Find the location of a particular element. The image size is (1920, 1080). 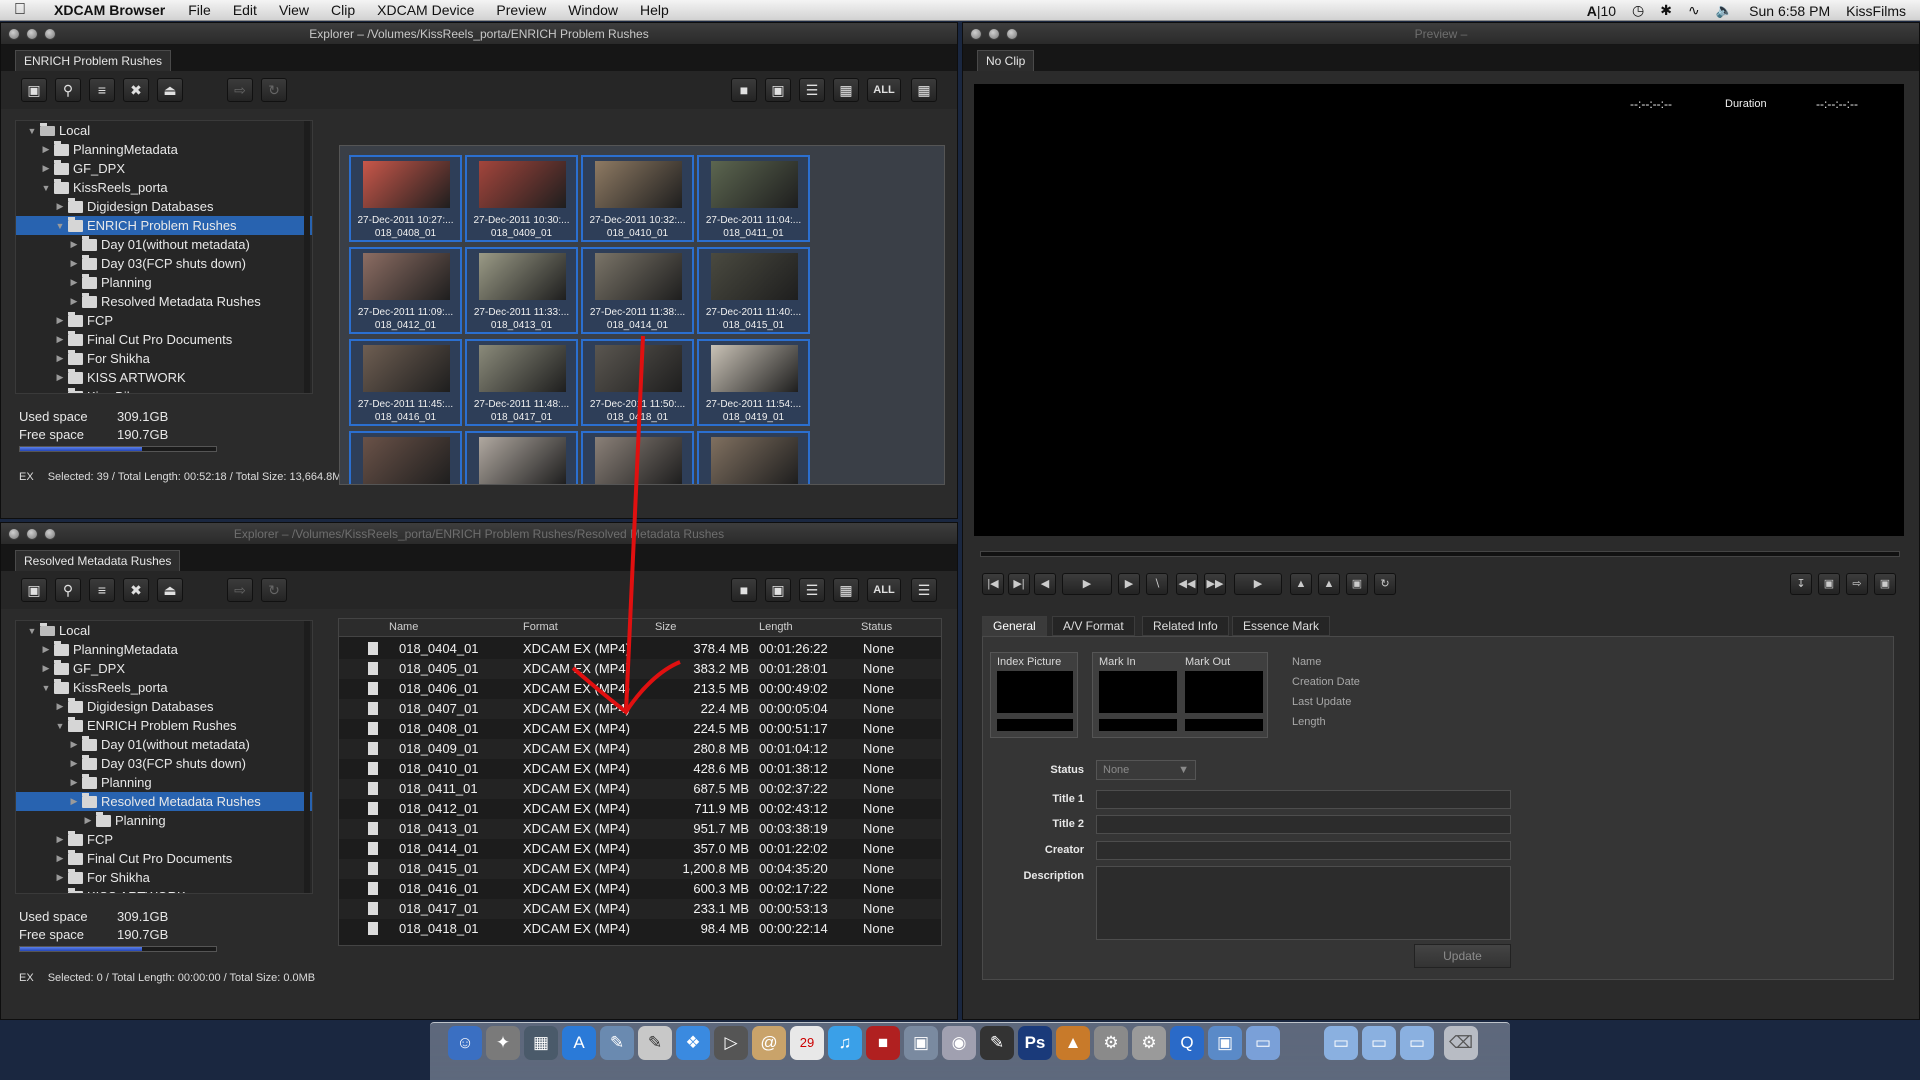

wifi-icon: ∿ is located at coordinates (1694, 10).